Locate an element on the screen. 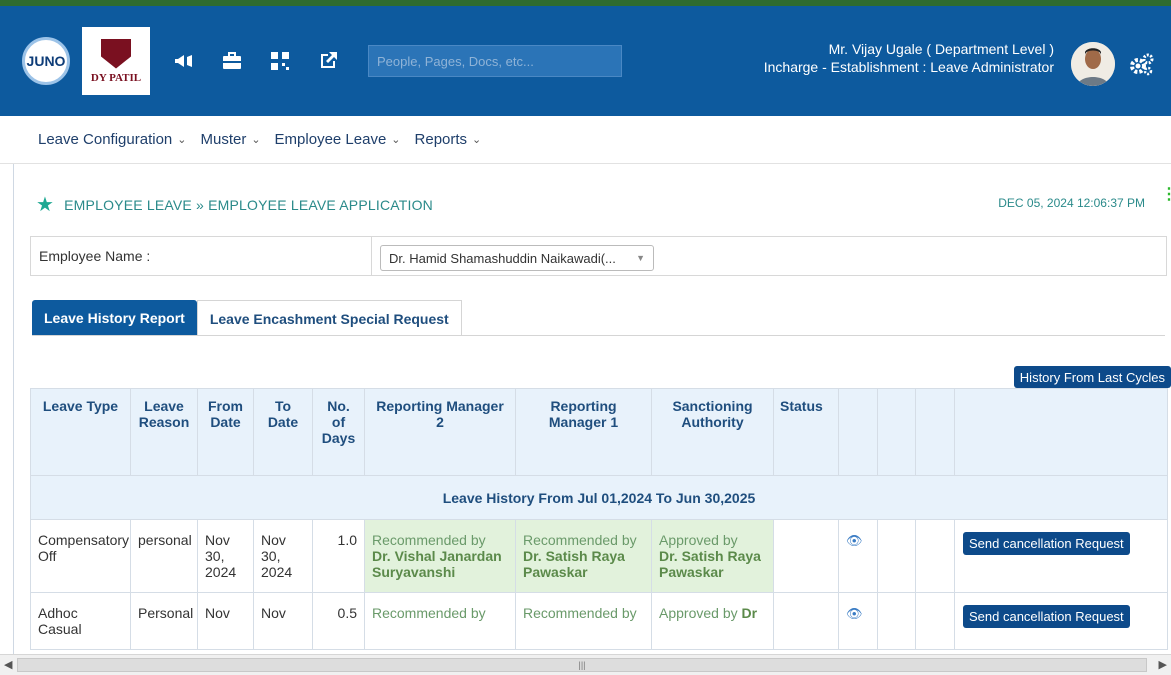 This screenshot has height=675, width=1171. cell-from-date: Nov 30, 2024 is located at coordinates (225, 556).